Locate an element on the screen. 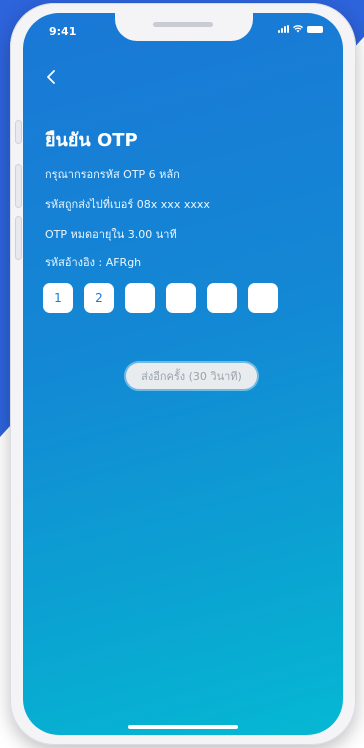 This screenshot has height=748, width=364. speaker-grille is located at coordinates (183, 24).